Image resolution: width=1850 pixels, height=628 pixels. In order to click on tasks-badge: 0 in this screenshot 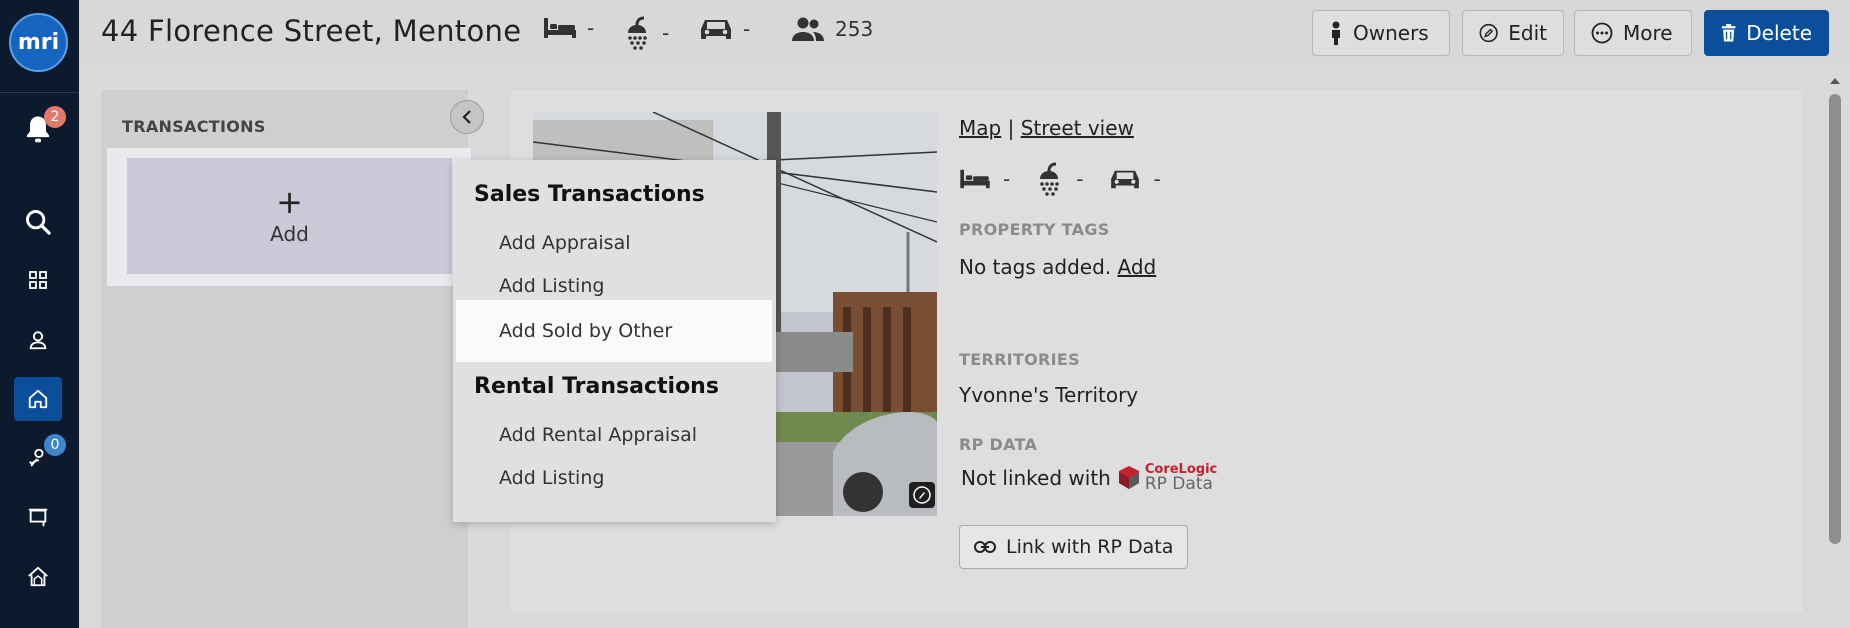, I will do `click(55, 445)`.